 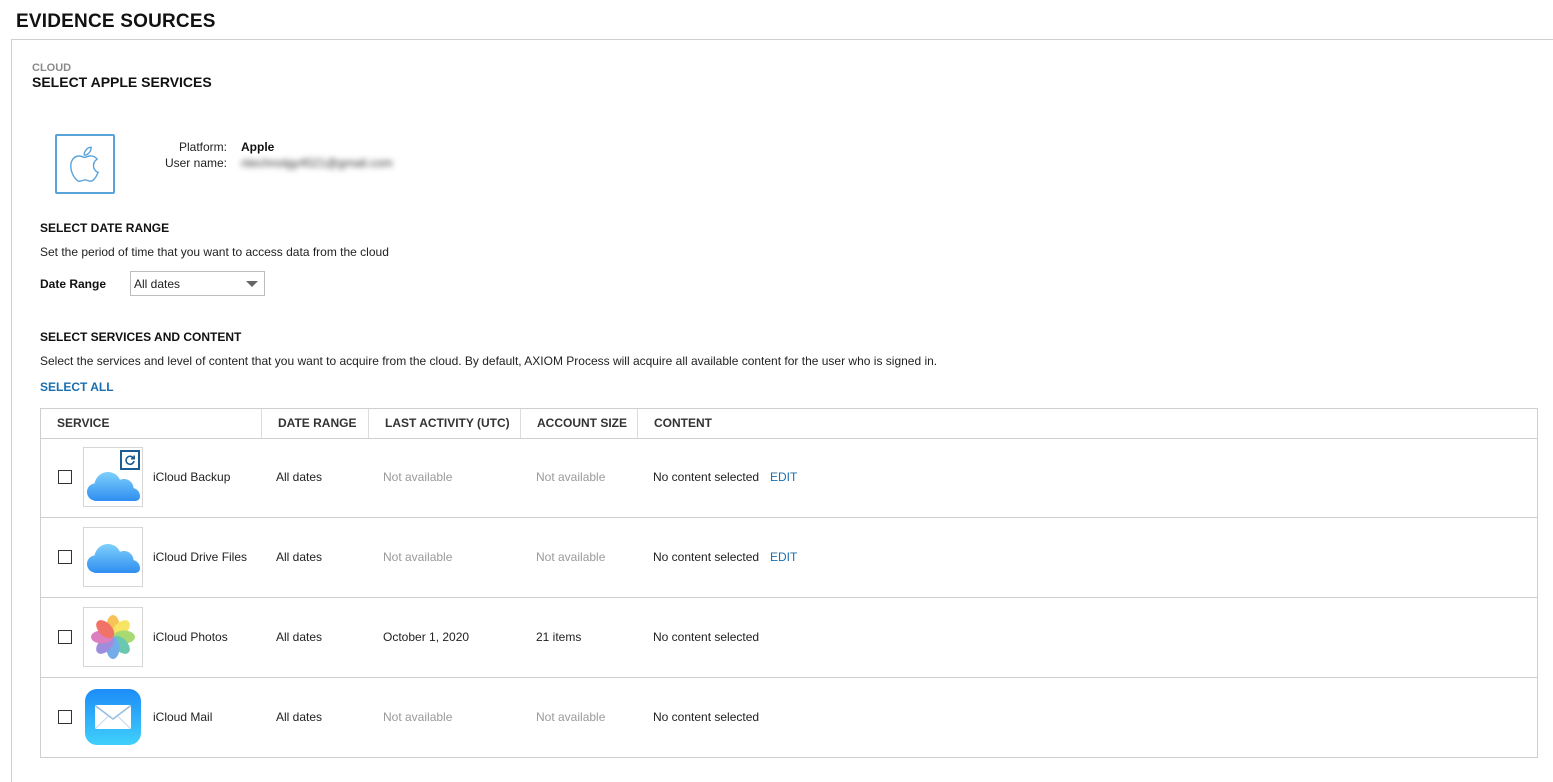 What do you see at coordinates (579, 423) in the screenshot?
I see `column-header-account-size: ACCOUNT SIZE` at bounding box center [579, 423].